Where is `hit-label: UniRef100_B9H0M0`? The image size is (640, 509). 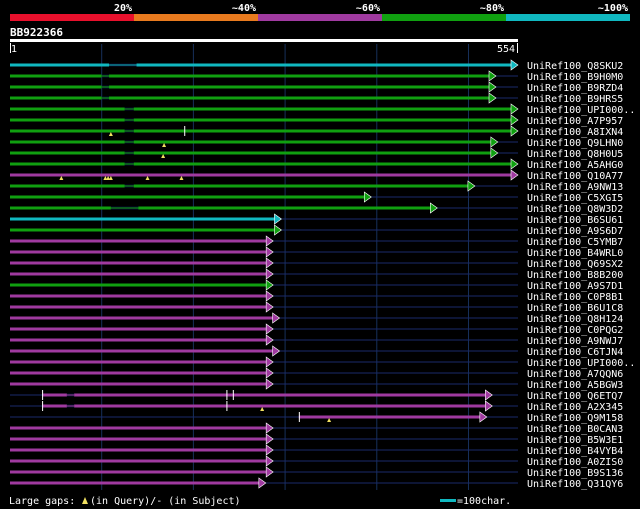
hit-label: UniRef100_B9H0M0 is located at coordinates (575, 77).